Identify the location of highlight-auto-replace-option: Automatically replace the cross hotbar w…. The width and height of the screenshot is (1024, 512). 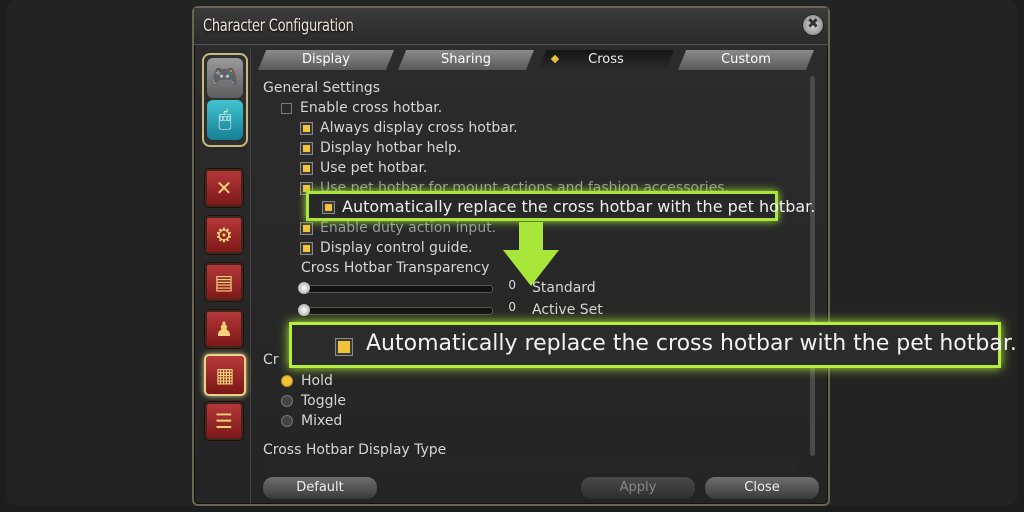
(560, 206).